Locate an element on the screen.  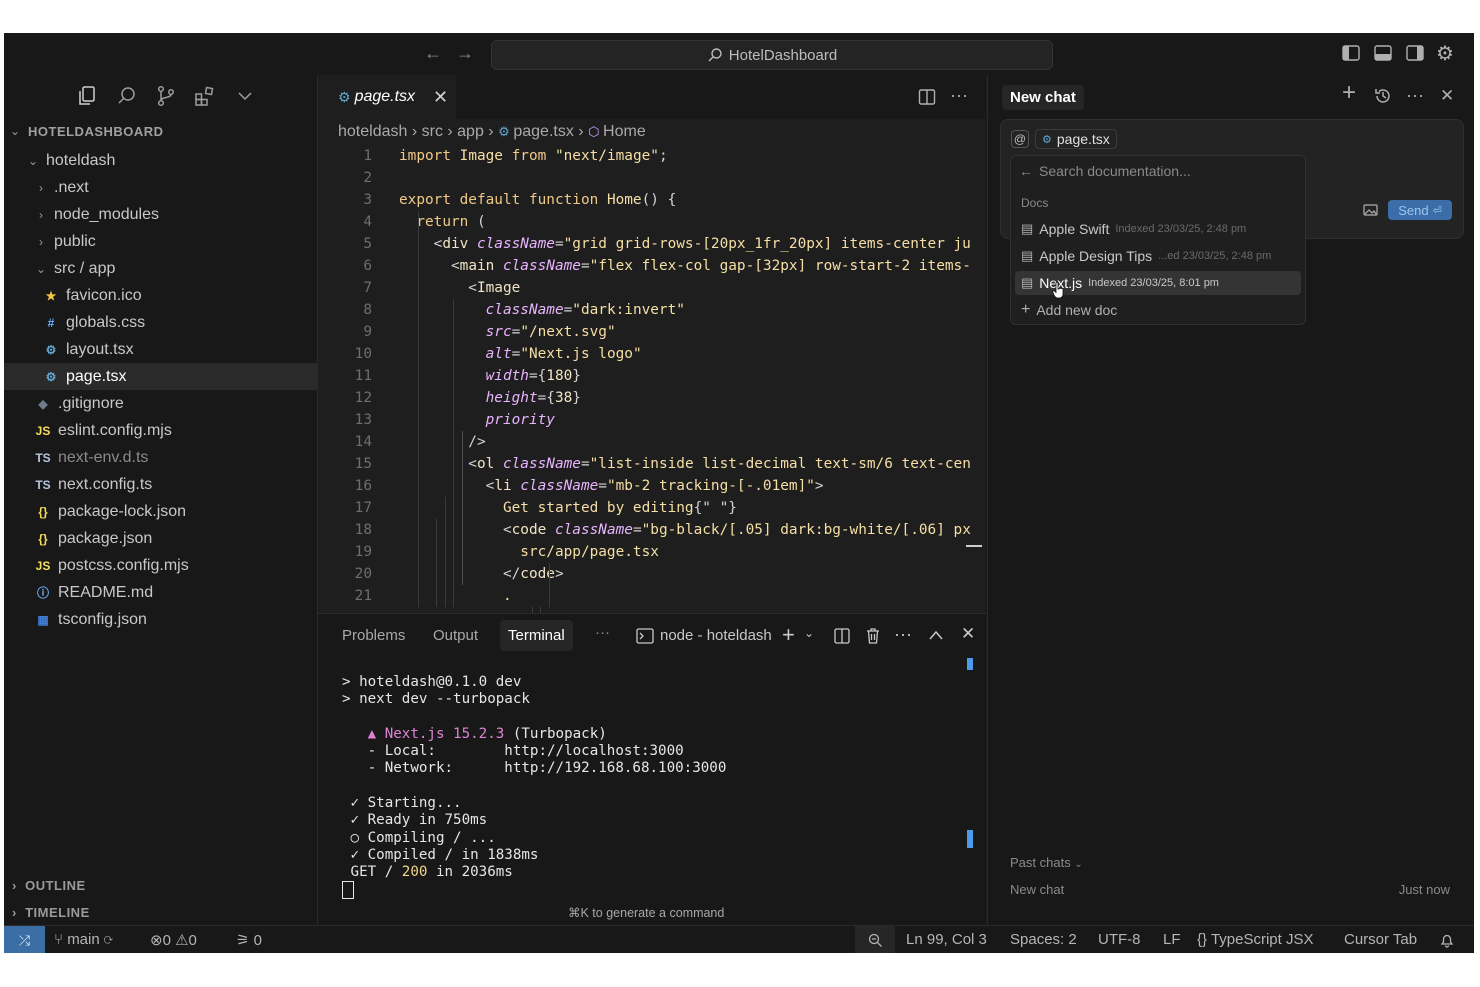
code-text: </code> is located at coordinates (481, 574).